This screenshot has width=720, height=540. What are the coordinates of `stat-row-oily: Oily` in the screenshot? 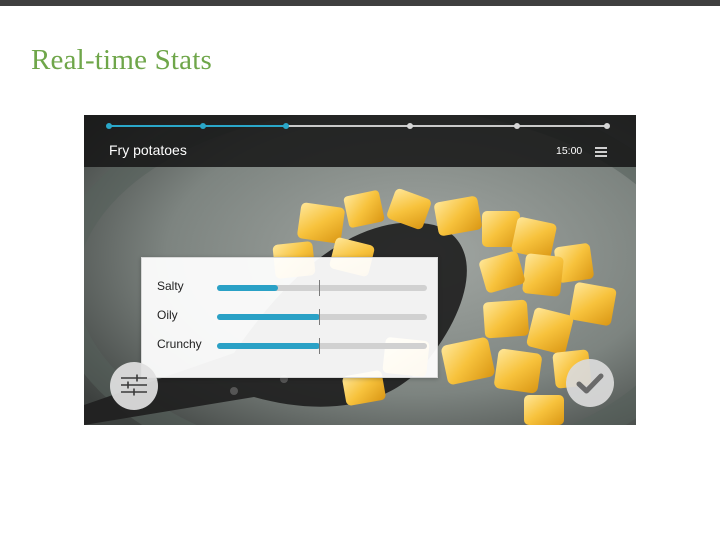 It's located at (289, 316).